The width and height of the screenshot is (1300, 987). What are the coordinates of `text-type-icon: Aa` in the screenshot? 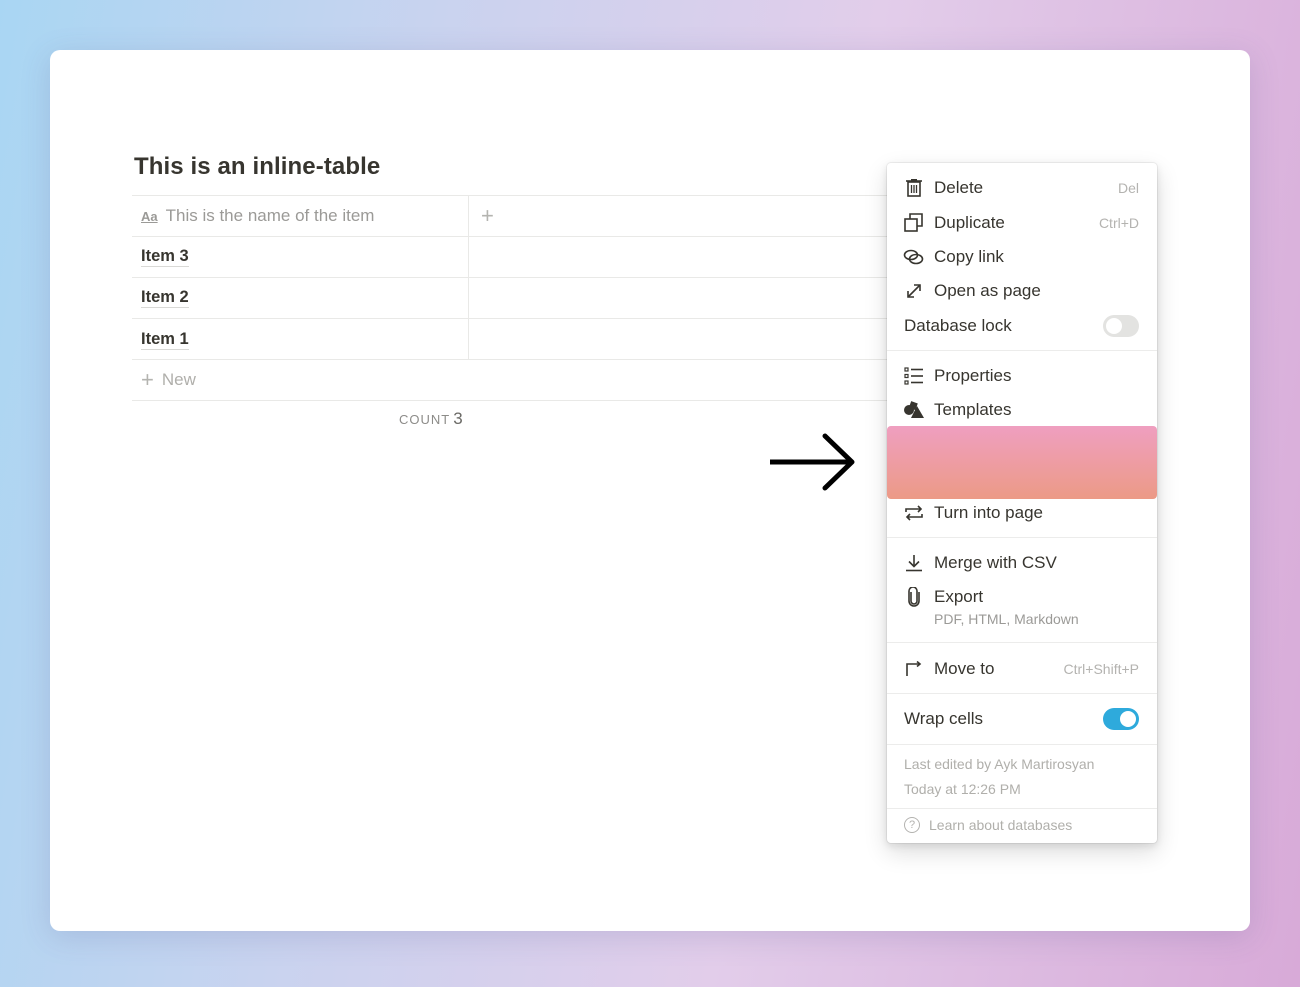 It's located at (149, 216).